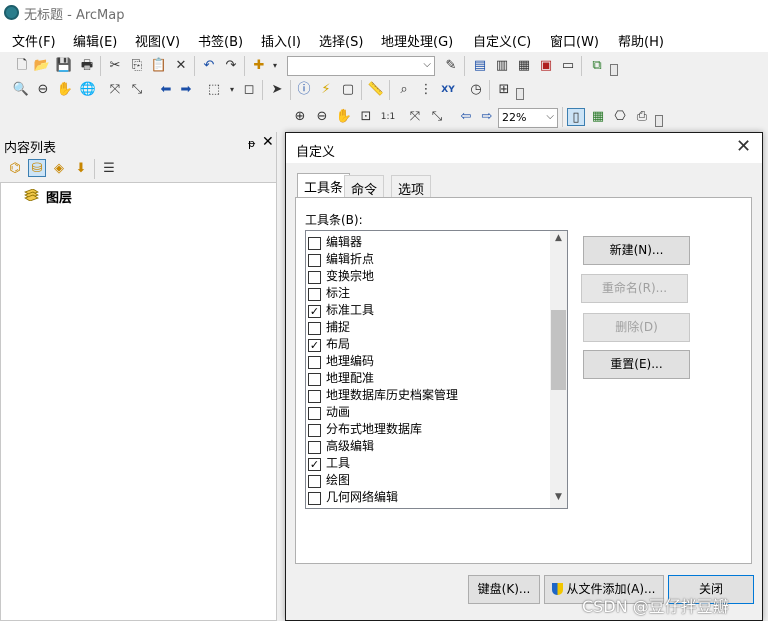 The width and height of the screenshot is (768, 621). What do you see at coordinates (95, 40) in the screenshot?
I see `menu-edit: 编辑(E)` at bounding box center [95, 40].